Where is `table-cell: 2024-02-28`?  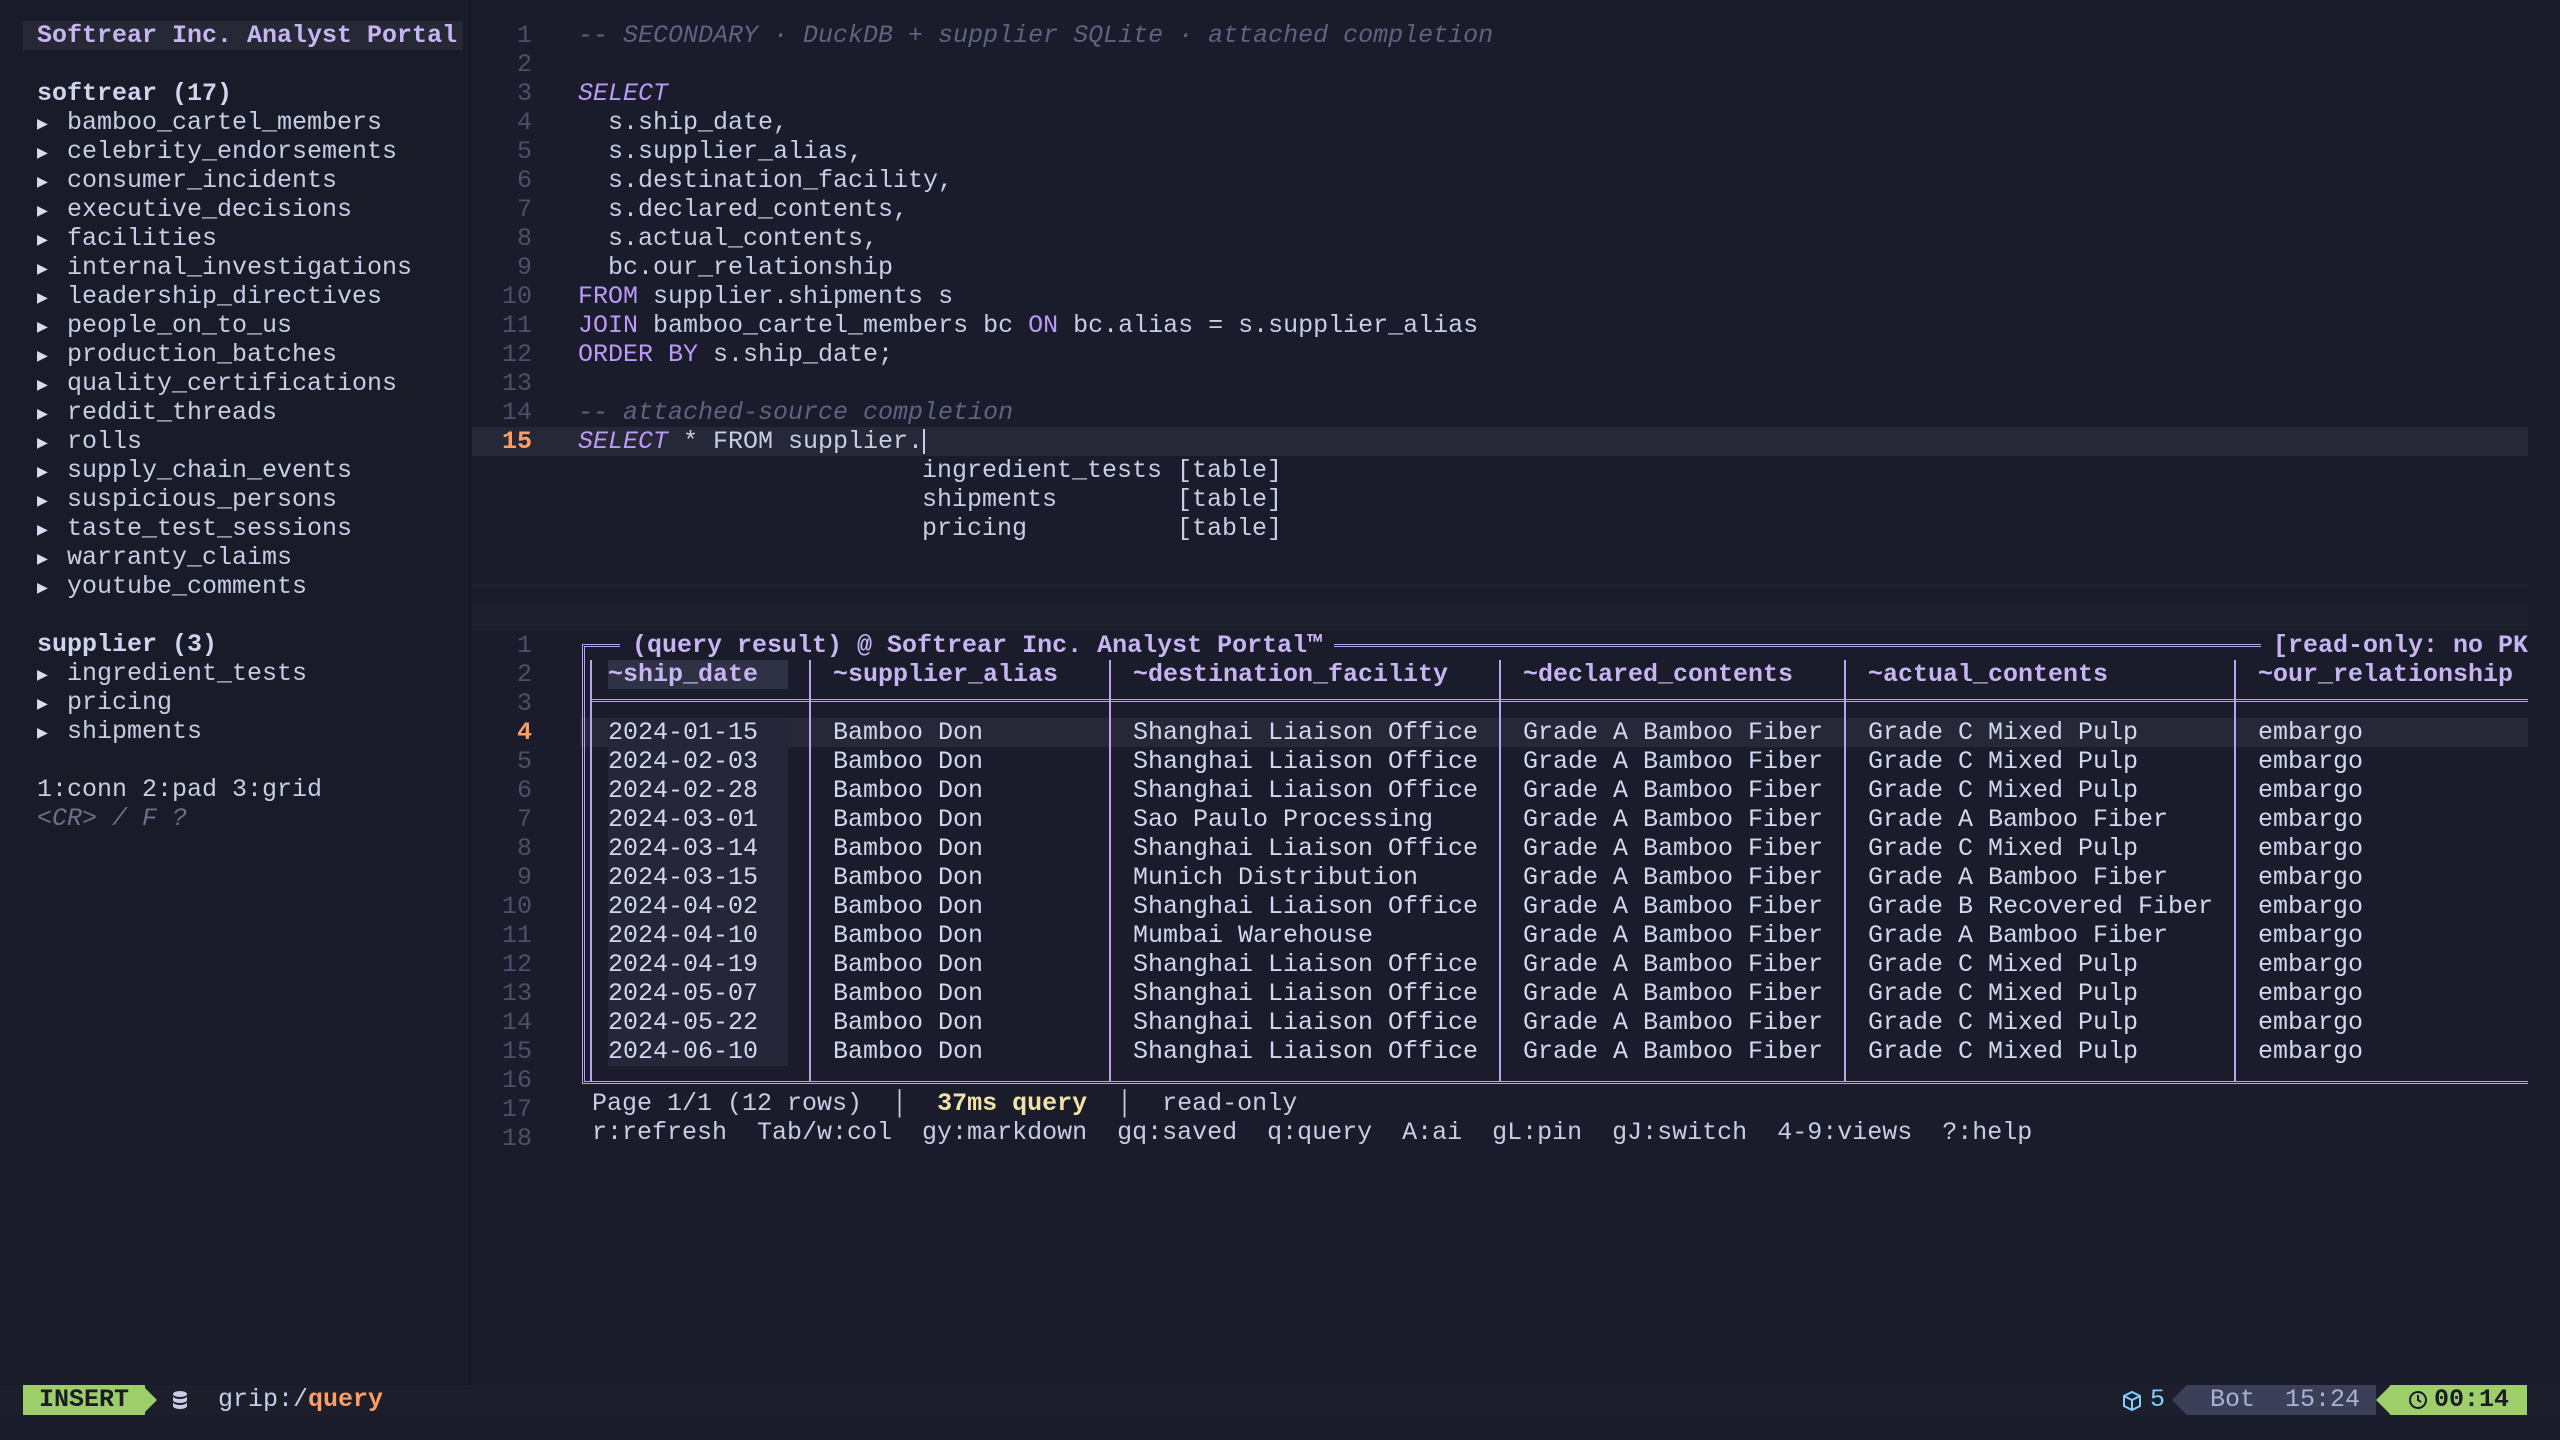
table-cell: 2024-02-28 is located at coordinates (683, 790).